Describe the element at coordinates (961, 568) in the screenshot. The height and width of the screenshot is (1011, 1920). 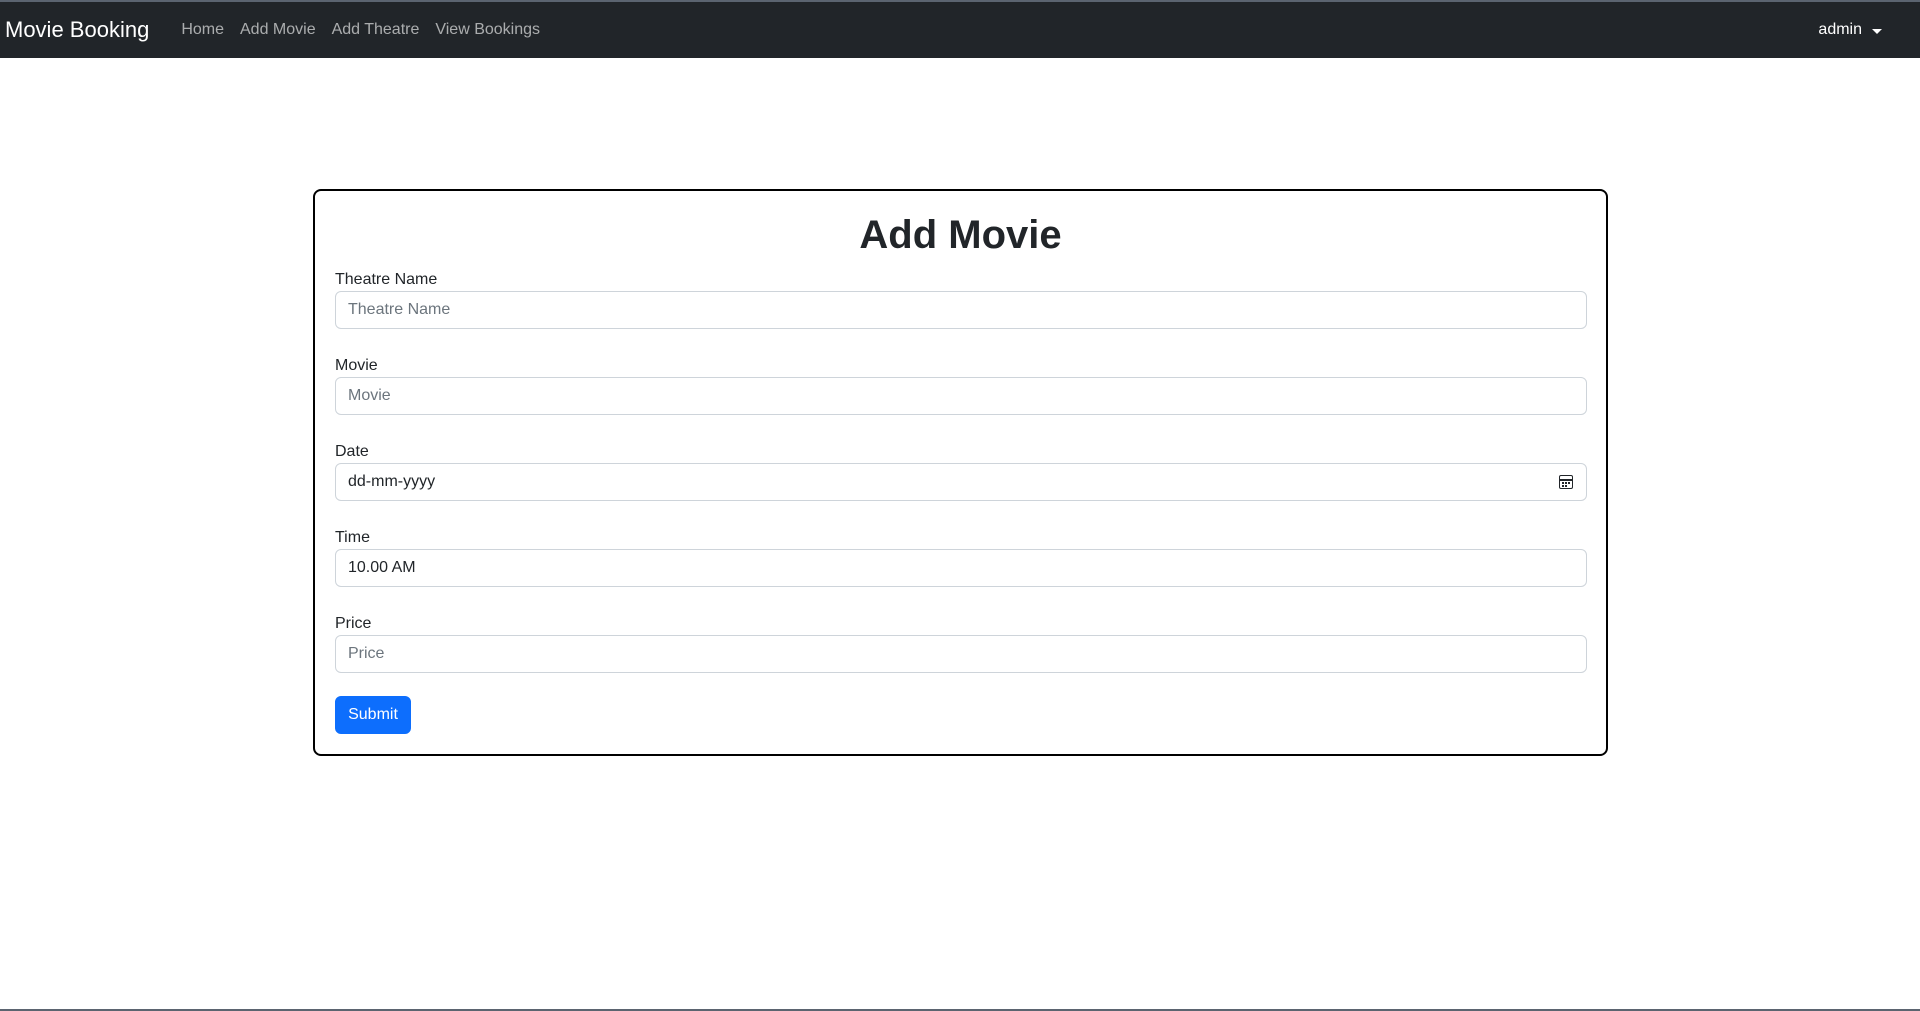
I see `time-input` at that location.